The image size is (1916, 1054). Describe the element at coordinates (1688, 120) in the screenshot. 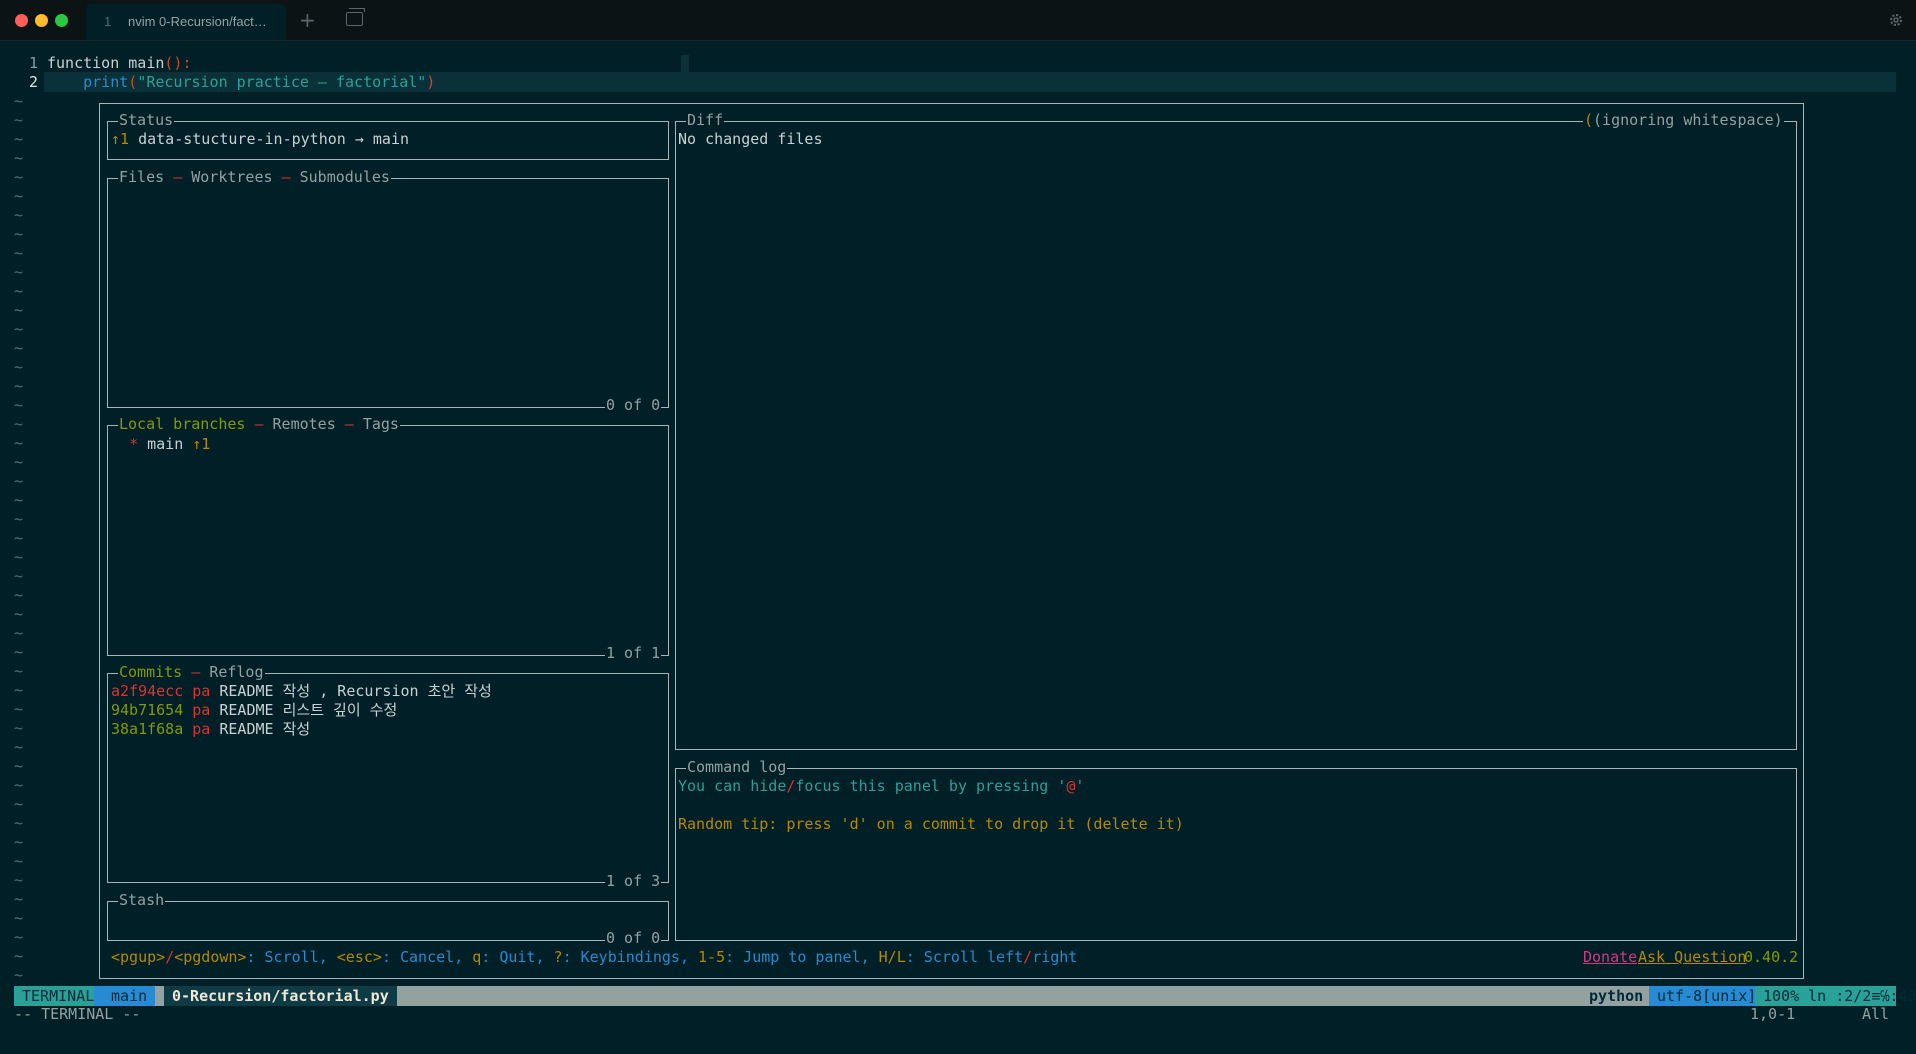

I see `diff-note-text: (ignoring whitespace)` at that location.